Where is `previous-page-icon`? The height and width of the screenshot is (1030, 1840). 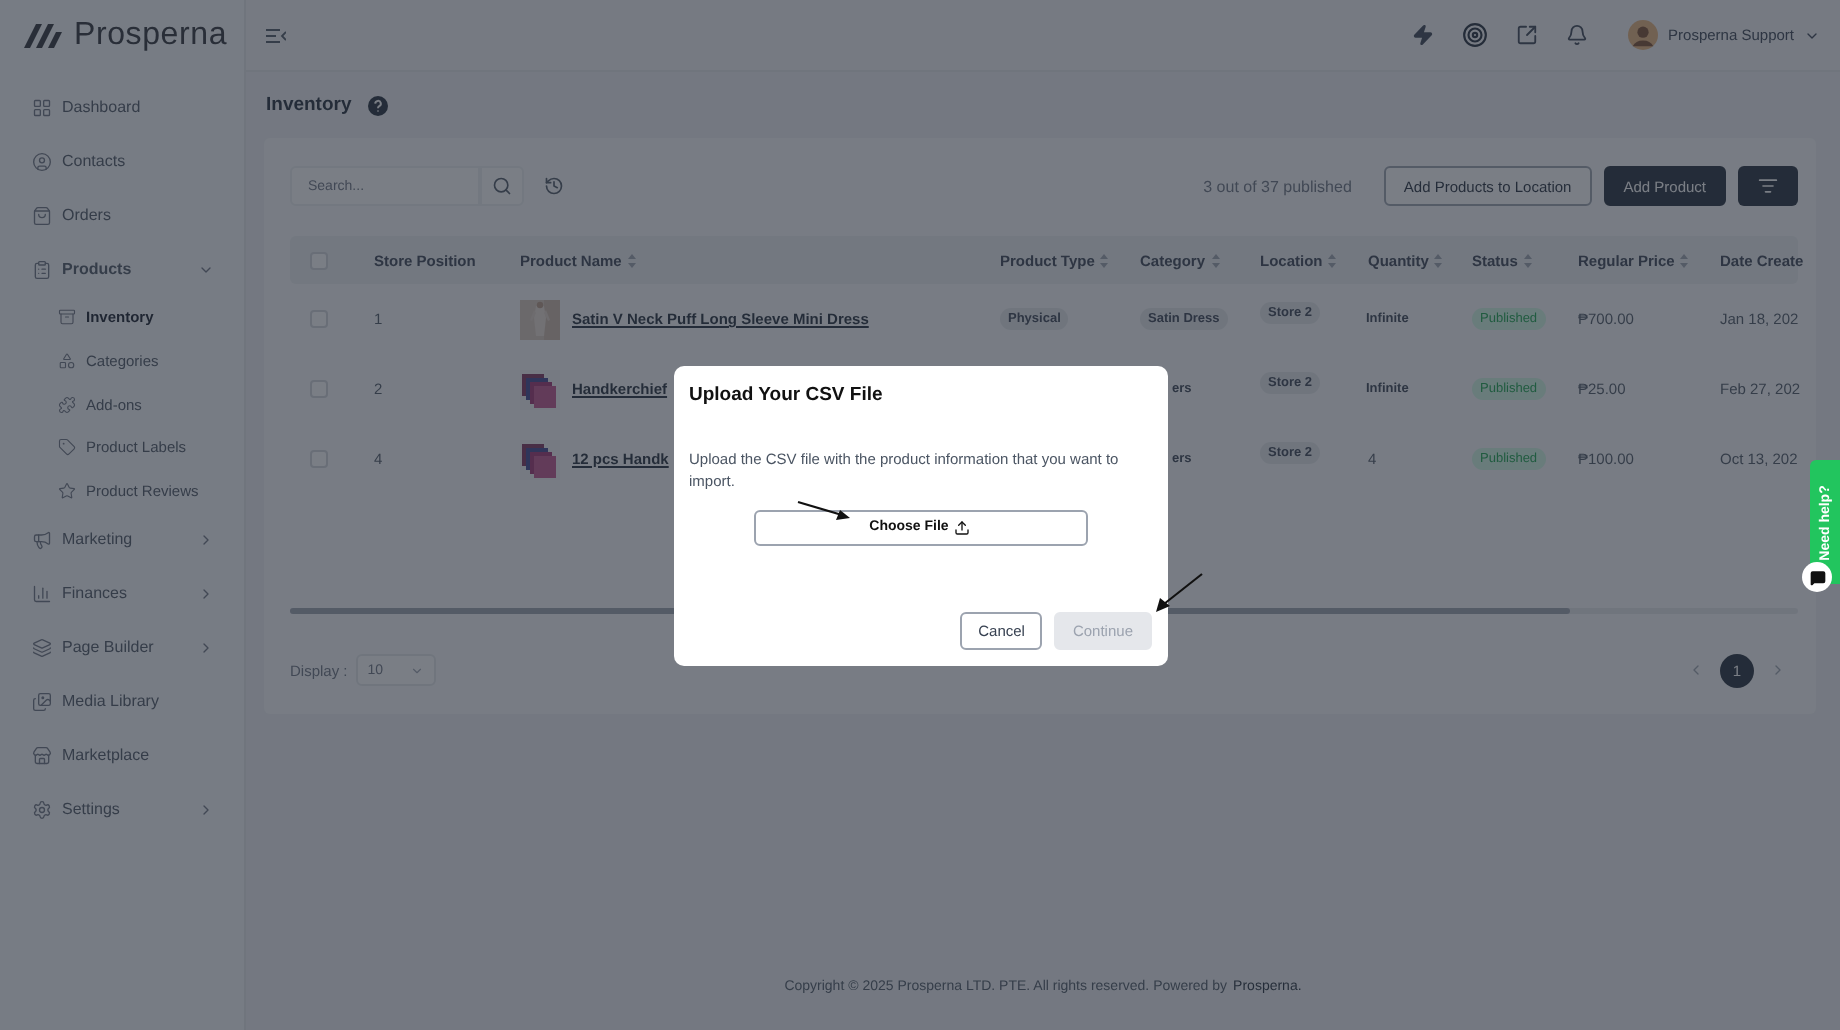 previous-page-icon is located at coordinates (1696, 670).